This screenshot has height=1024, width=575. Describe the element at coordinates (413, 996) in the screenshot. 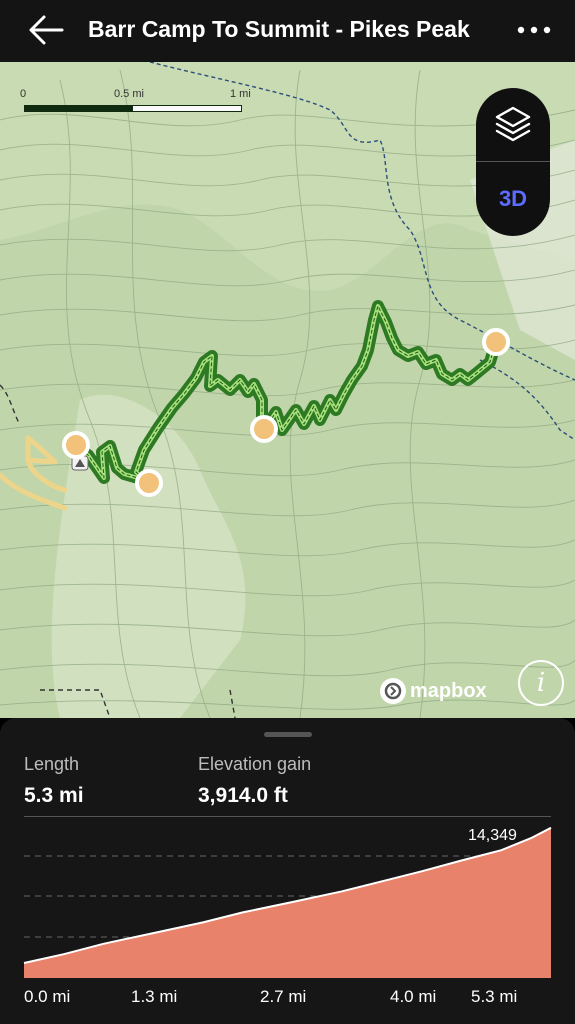

I see `x-tick-label: 4.0 mi` at that location.